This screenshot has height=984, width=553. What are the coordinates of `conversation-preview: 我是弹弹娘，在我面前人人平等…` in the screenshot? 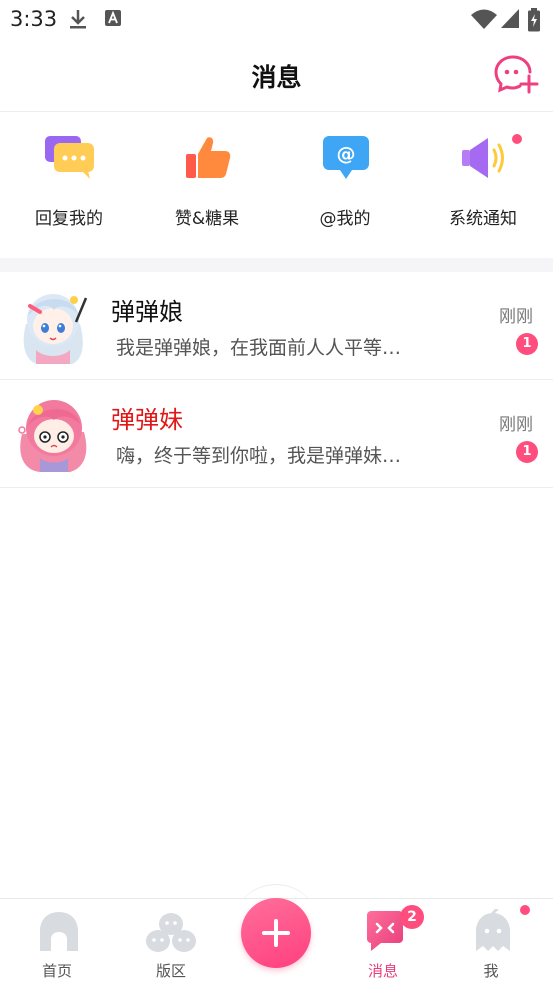 It's located at (259, 348).